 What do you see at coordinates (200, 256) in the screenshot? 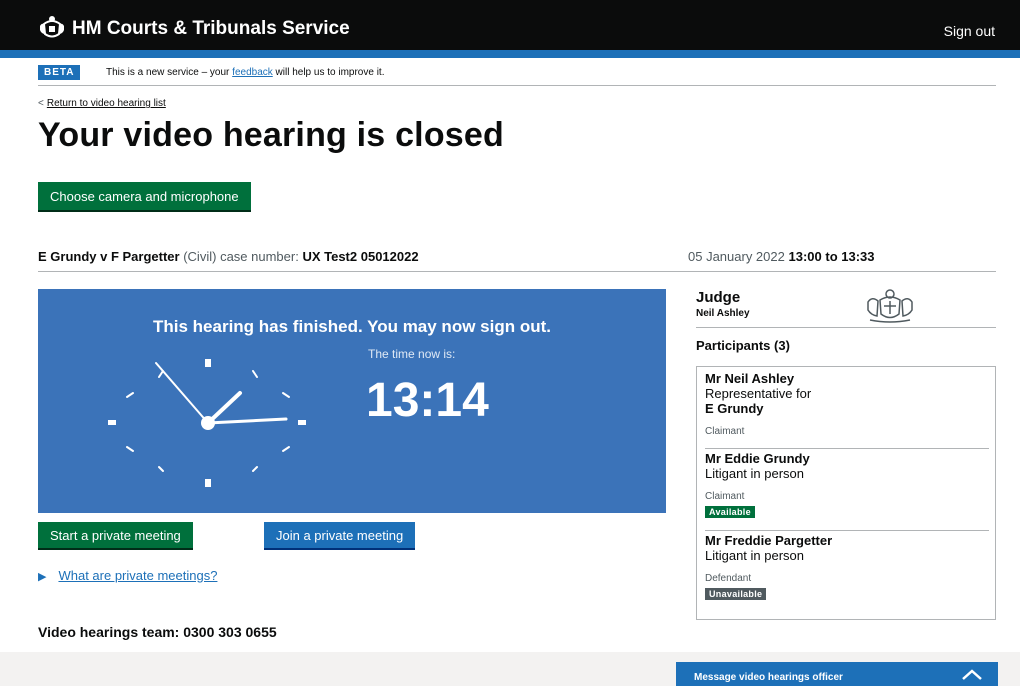
I see `case-type: (Civil)` at bounding box center [200, 256].